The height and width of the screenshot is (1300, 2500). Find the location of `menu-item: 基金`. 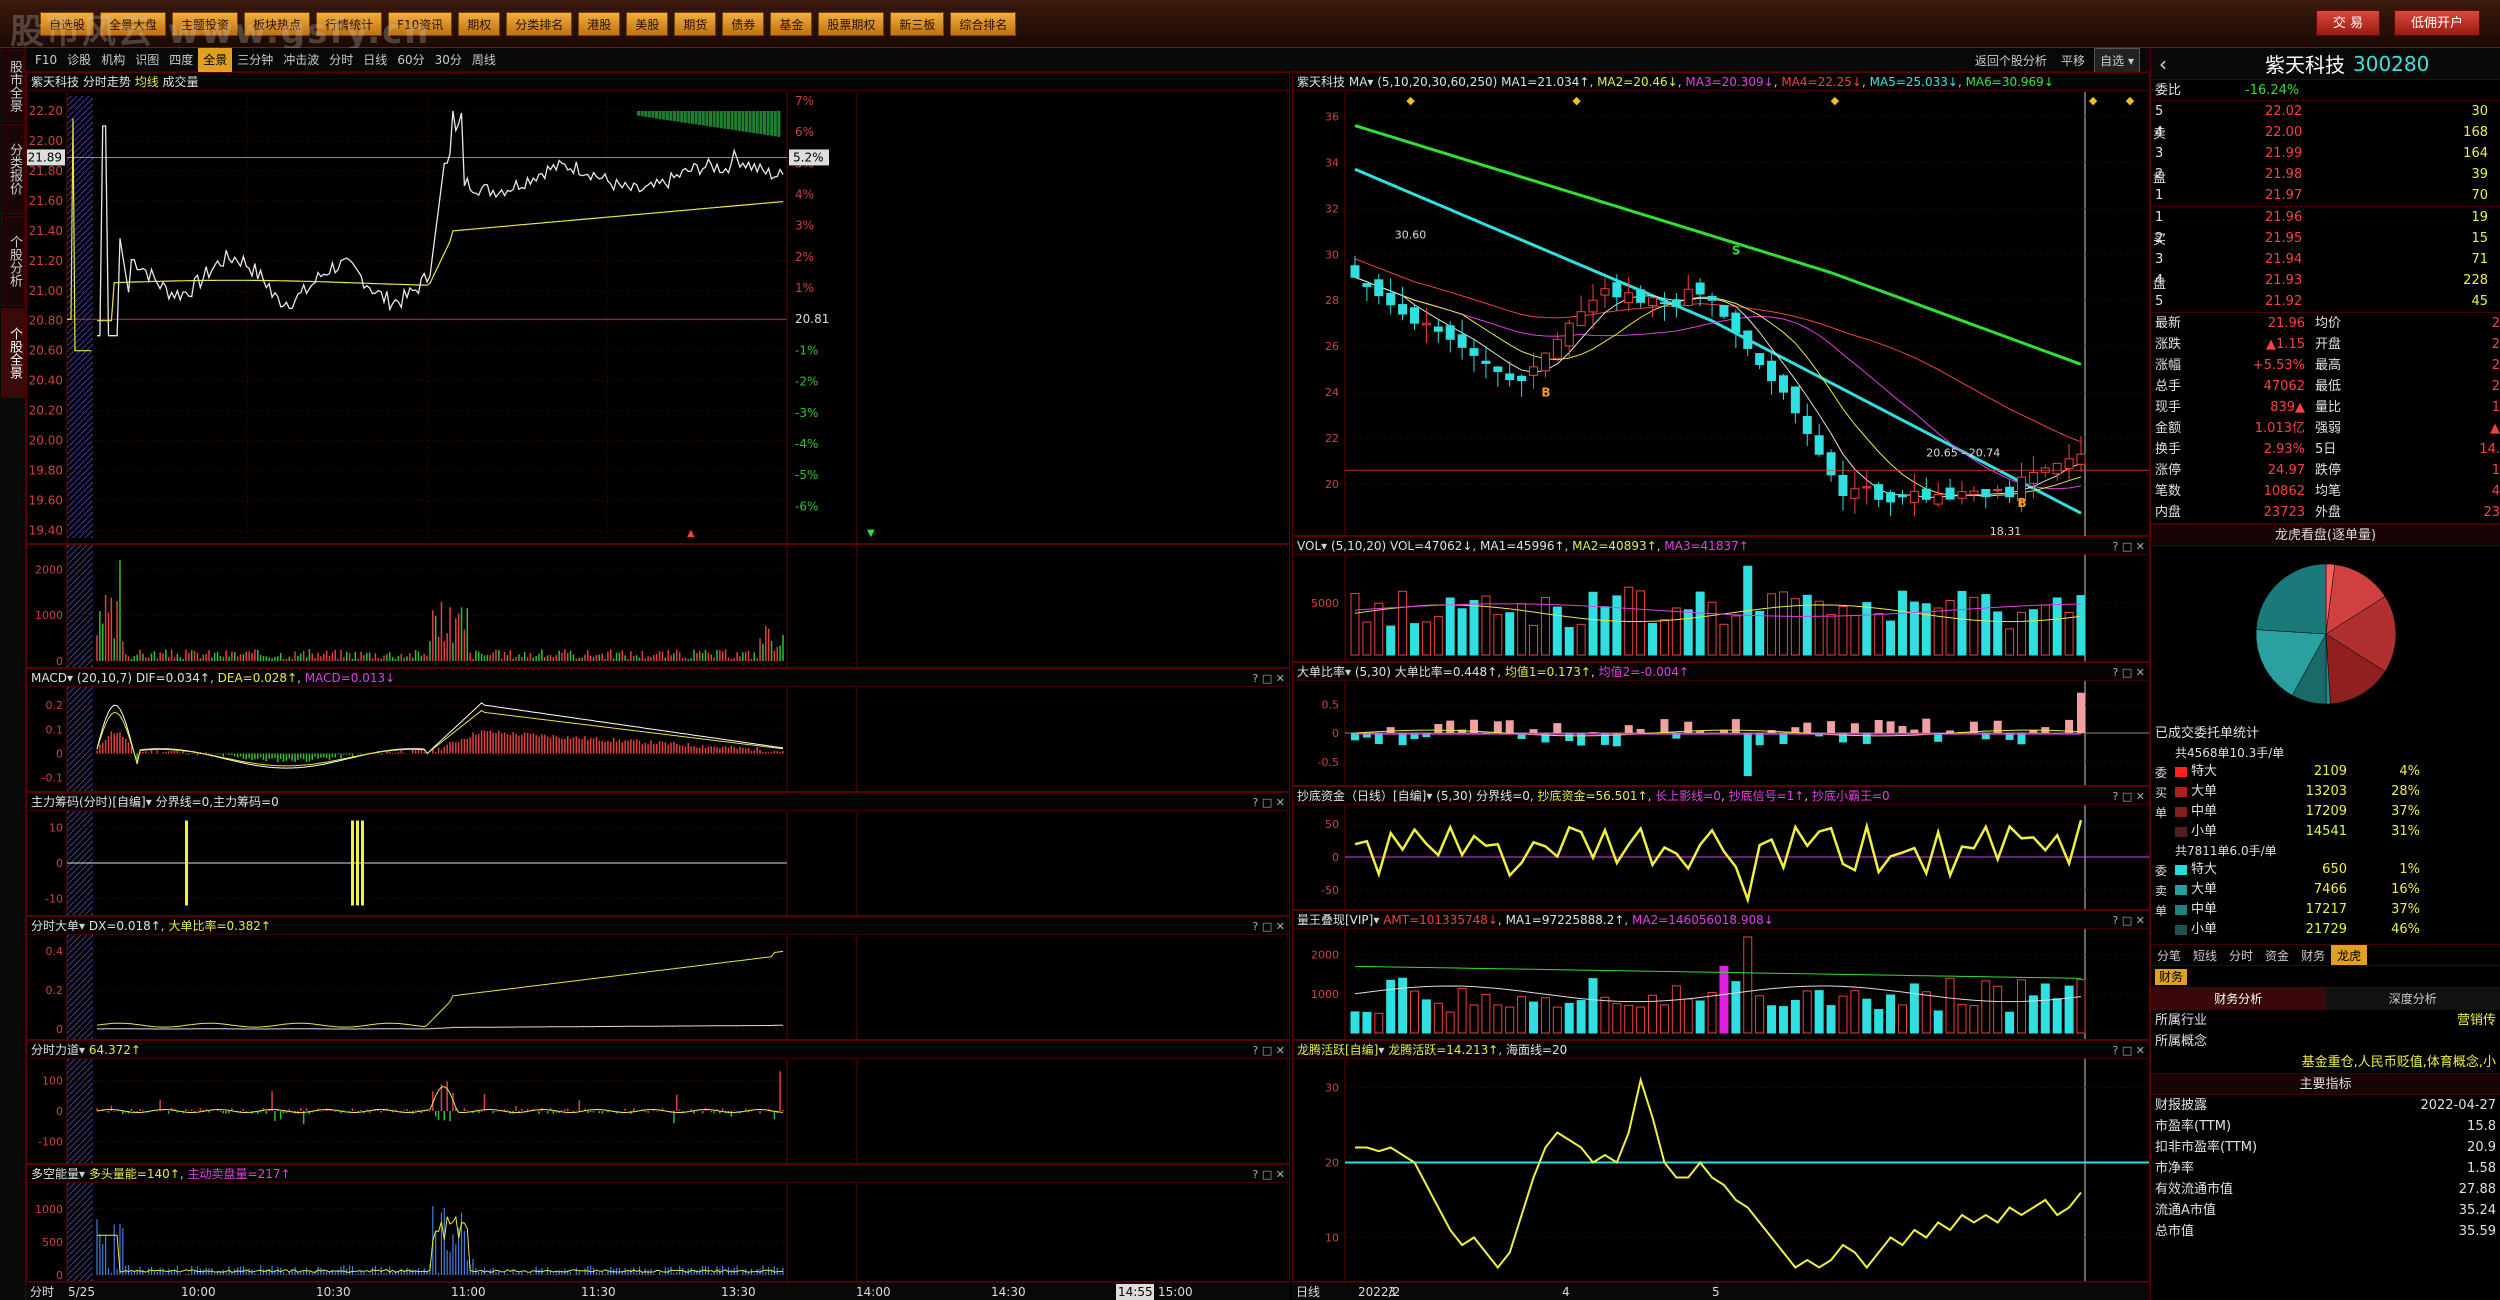

menu-item: 基金 is located at coordinates (791, 24).